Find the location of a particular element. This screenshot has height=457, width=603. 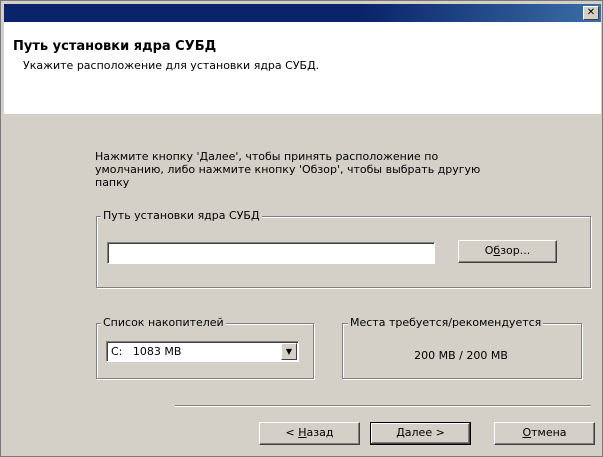

install-path-input is located at coordinates (271, 253).